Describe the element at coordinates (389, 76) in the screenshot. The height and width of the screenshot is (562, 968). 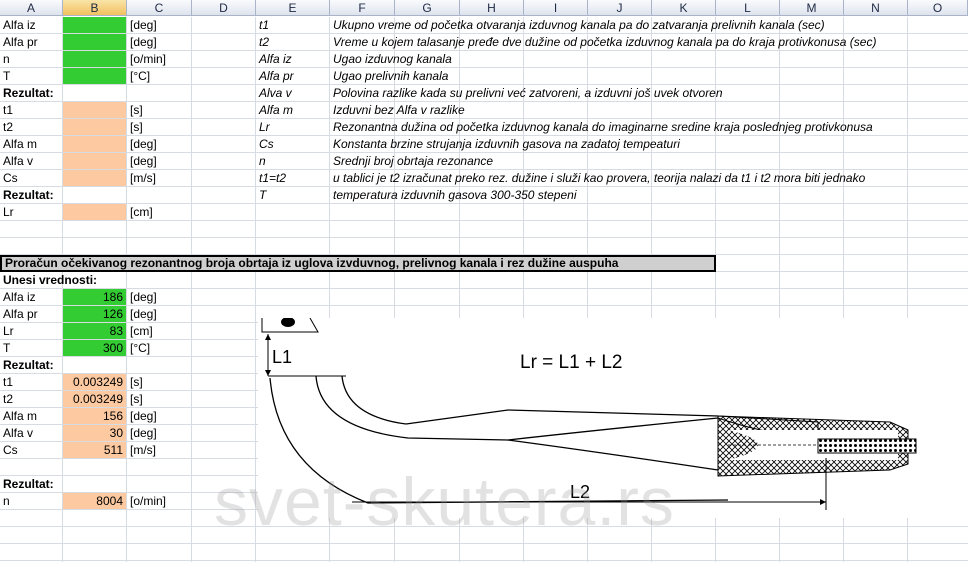
I see `legend-description: Ugao prelivnih kanala` at that location.